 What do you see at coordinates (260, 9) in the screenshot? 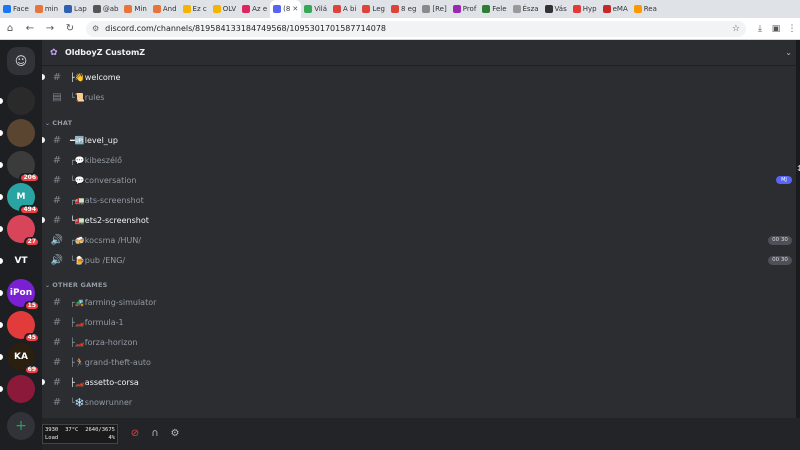
I see `tab-title: Az e` at bounding box center [260, 9].